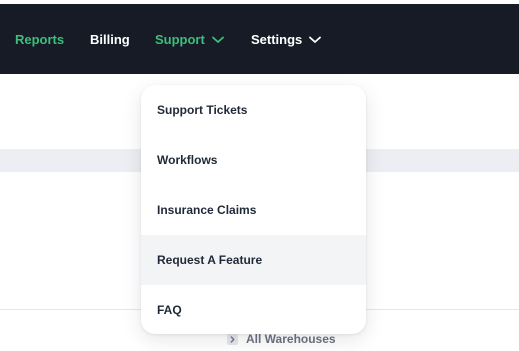  I want to click on menu-item-workflows: Workflows, so click(253, 160).